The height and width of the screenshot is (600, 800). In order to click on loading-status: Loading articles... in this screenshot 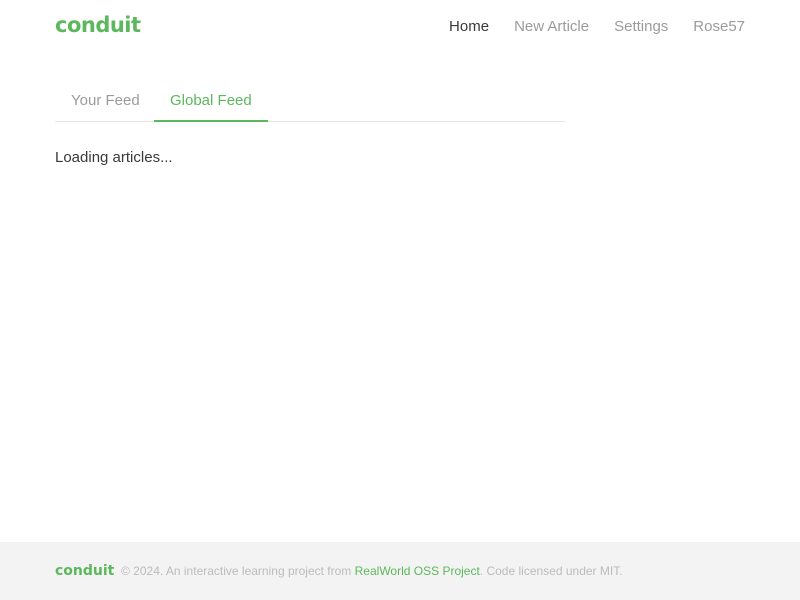, I will do `click(114, 157)`.